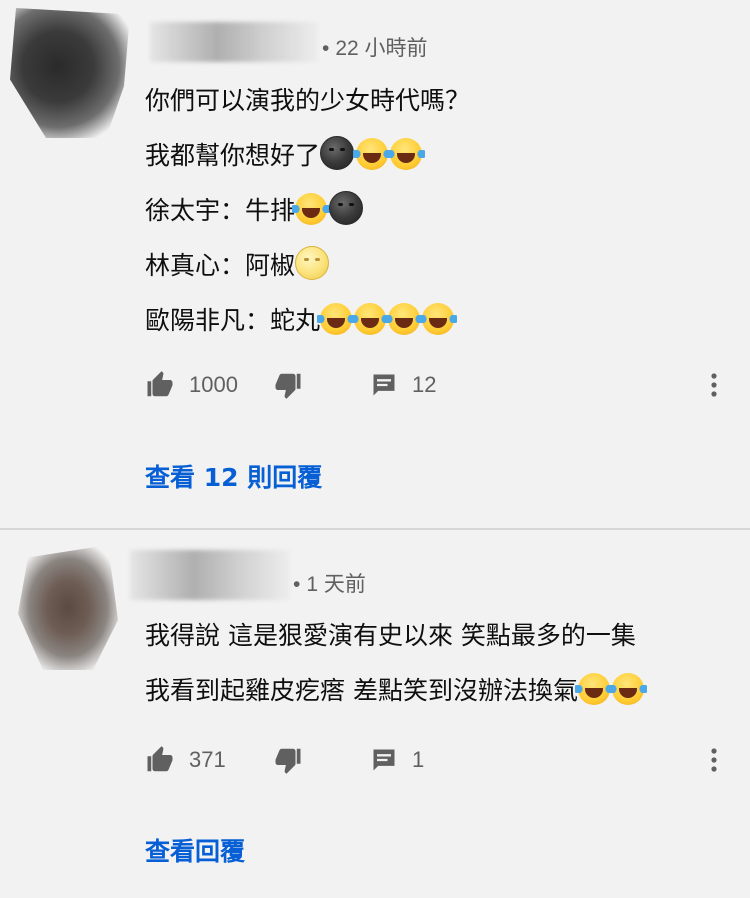 The image size is (750, 898). What do you see at coordinates (403, 385) in the screenshot?
I see `reply-button: 12` at bounding box center [403, 385].